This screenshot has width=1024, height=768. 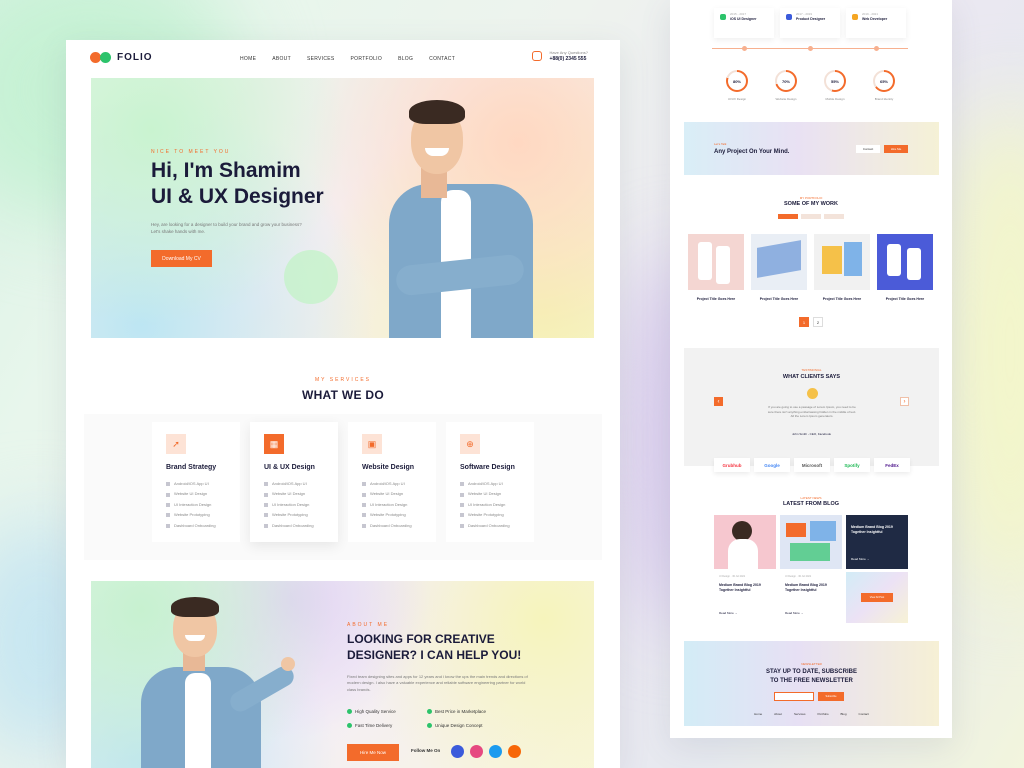 I want to click on experience-card: 2017 - 2019 Product Designer, so click(x=810, y=23).